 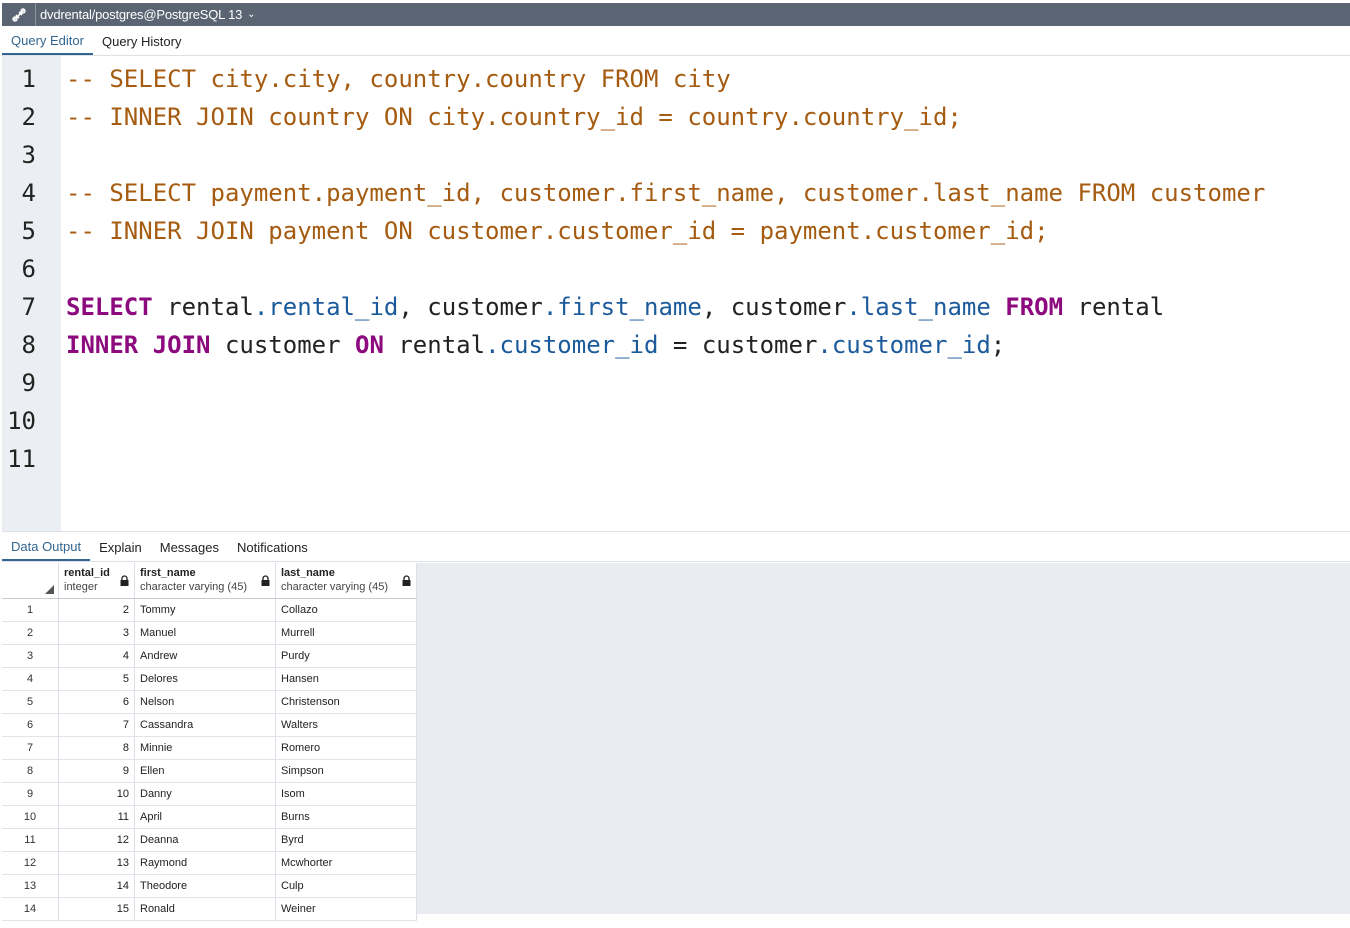 I want to click on rental-id-cell: 5, so click(x=96, y=679).